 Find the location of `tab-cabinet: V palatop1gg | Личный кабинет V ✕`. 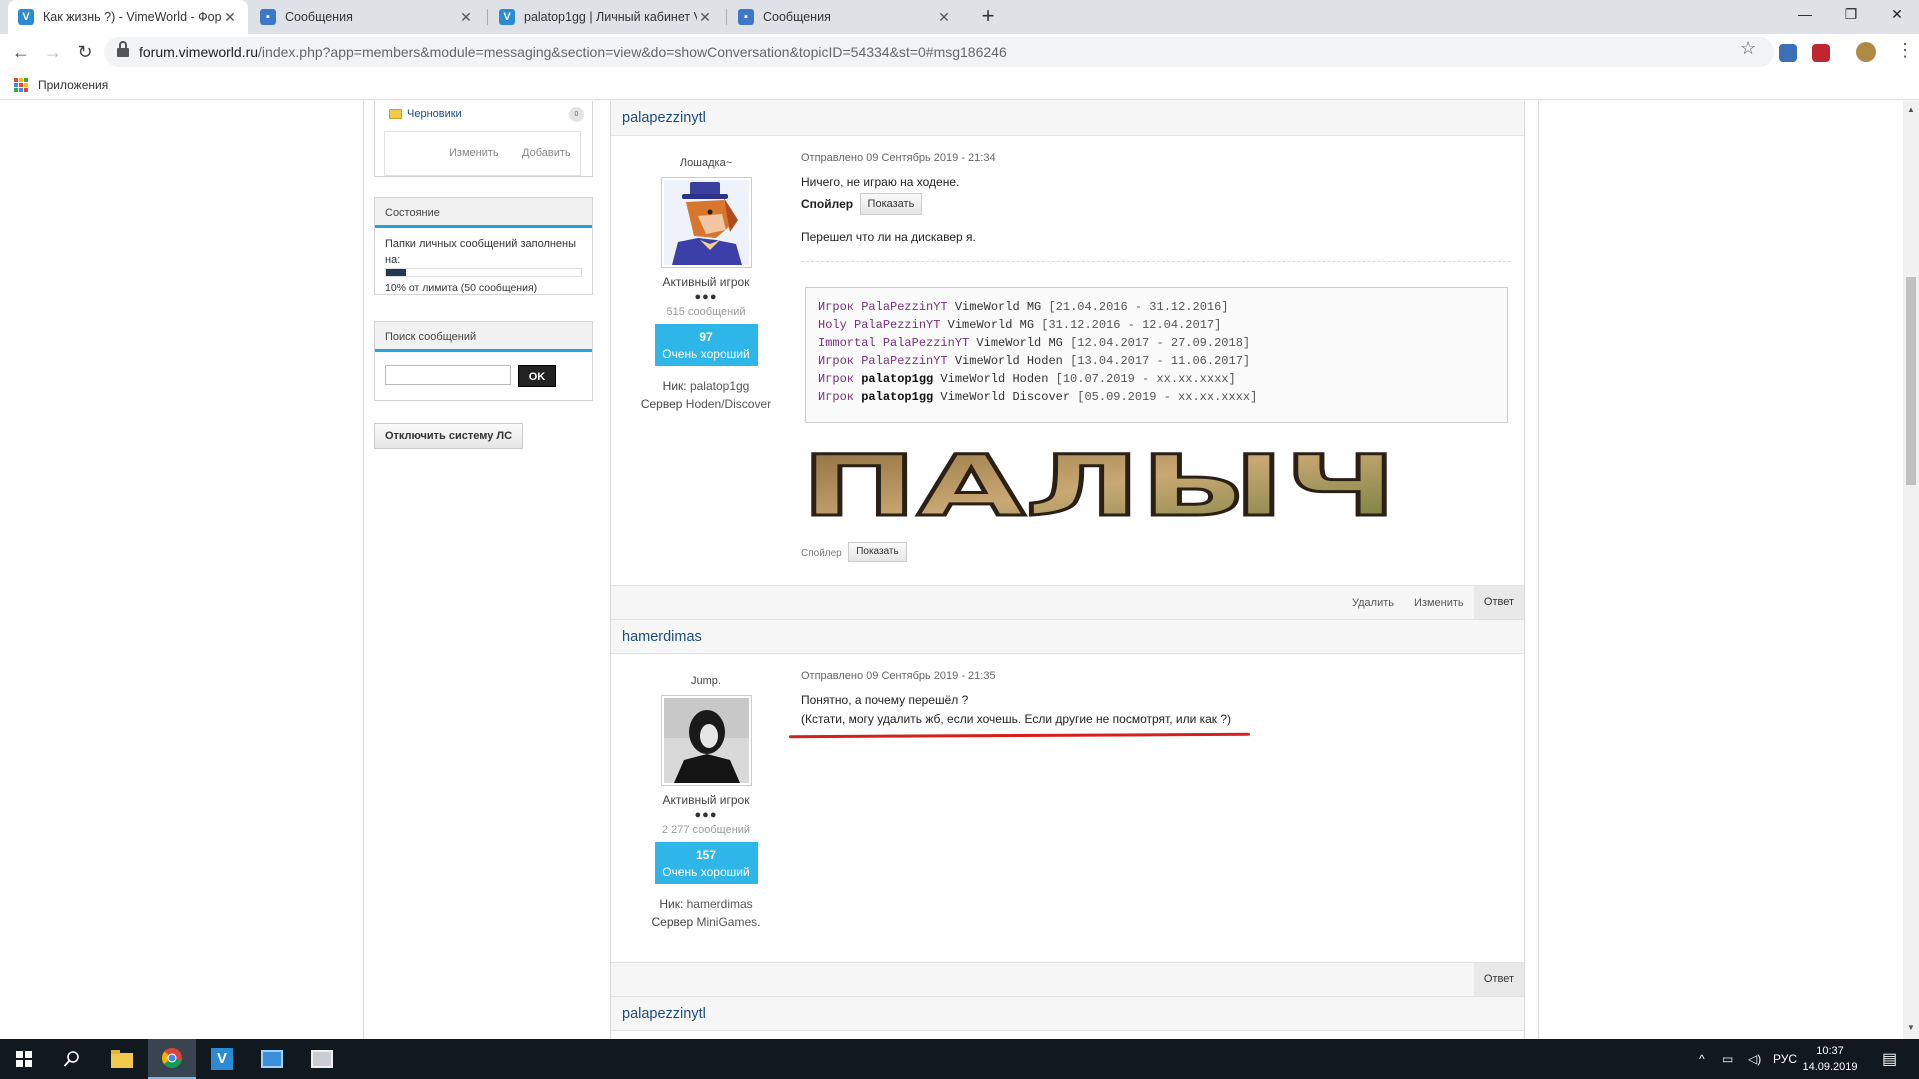

tab-cabinet: V palatop1gg | Личный кабинет V ✕ is located at coordinates (606, 17).